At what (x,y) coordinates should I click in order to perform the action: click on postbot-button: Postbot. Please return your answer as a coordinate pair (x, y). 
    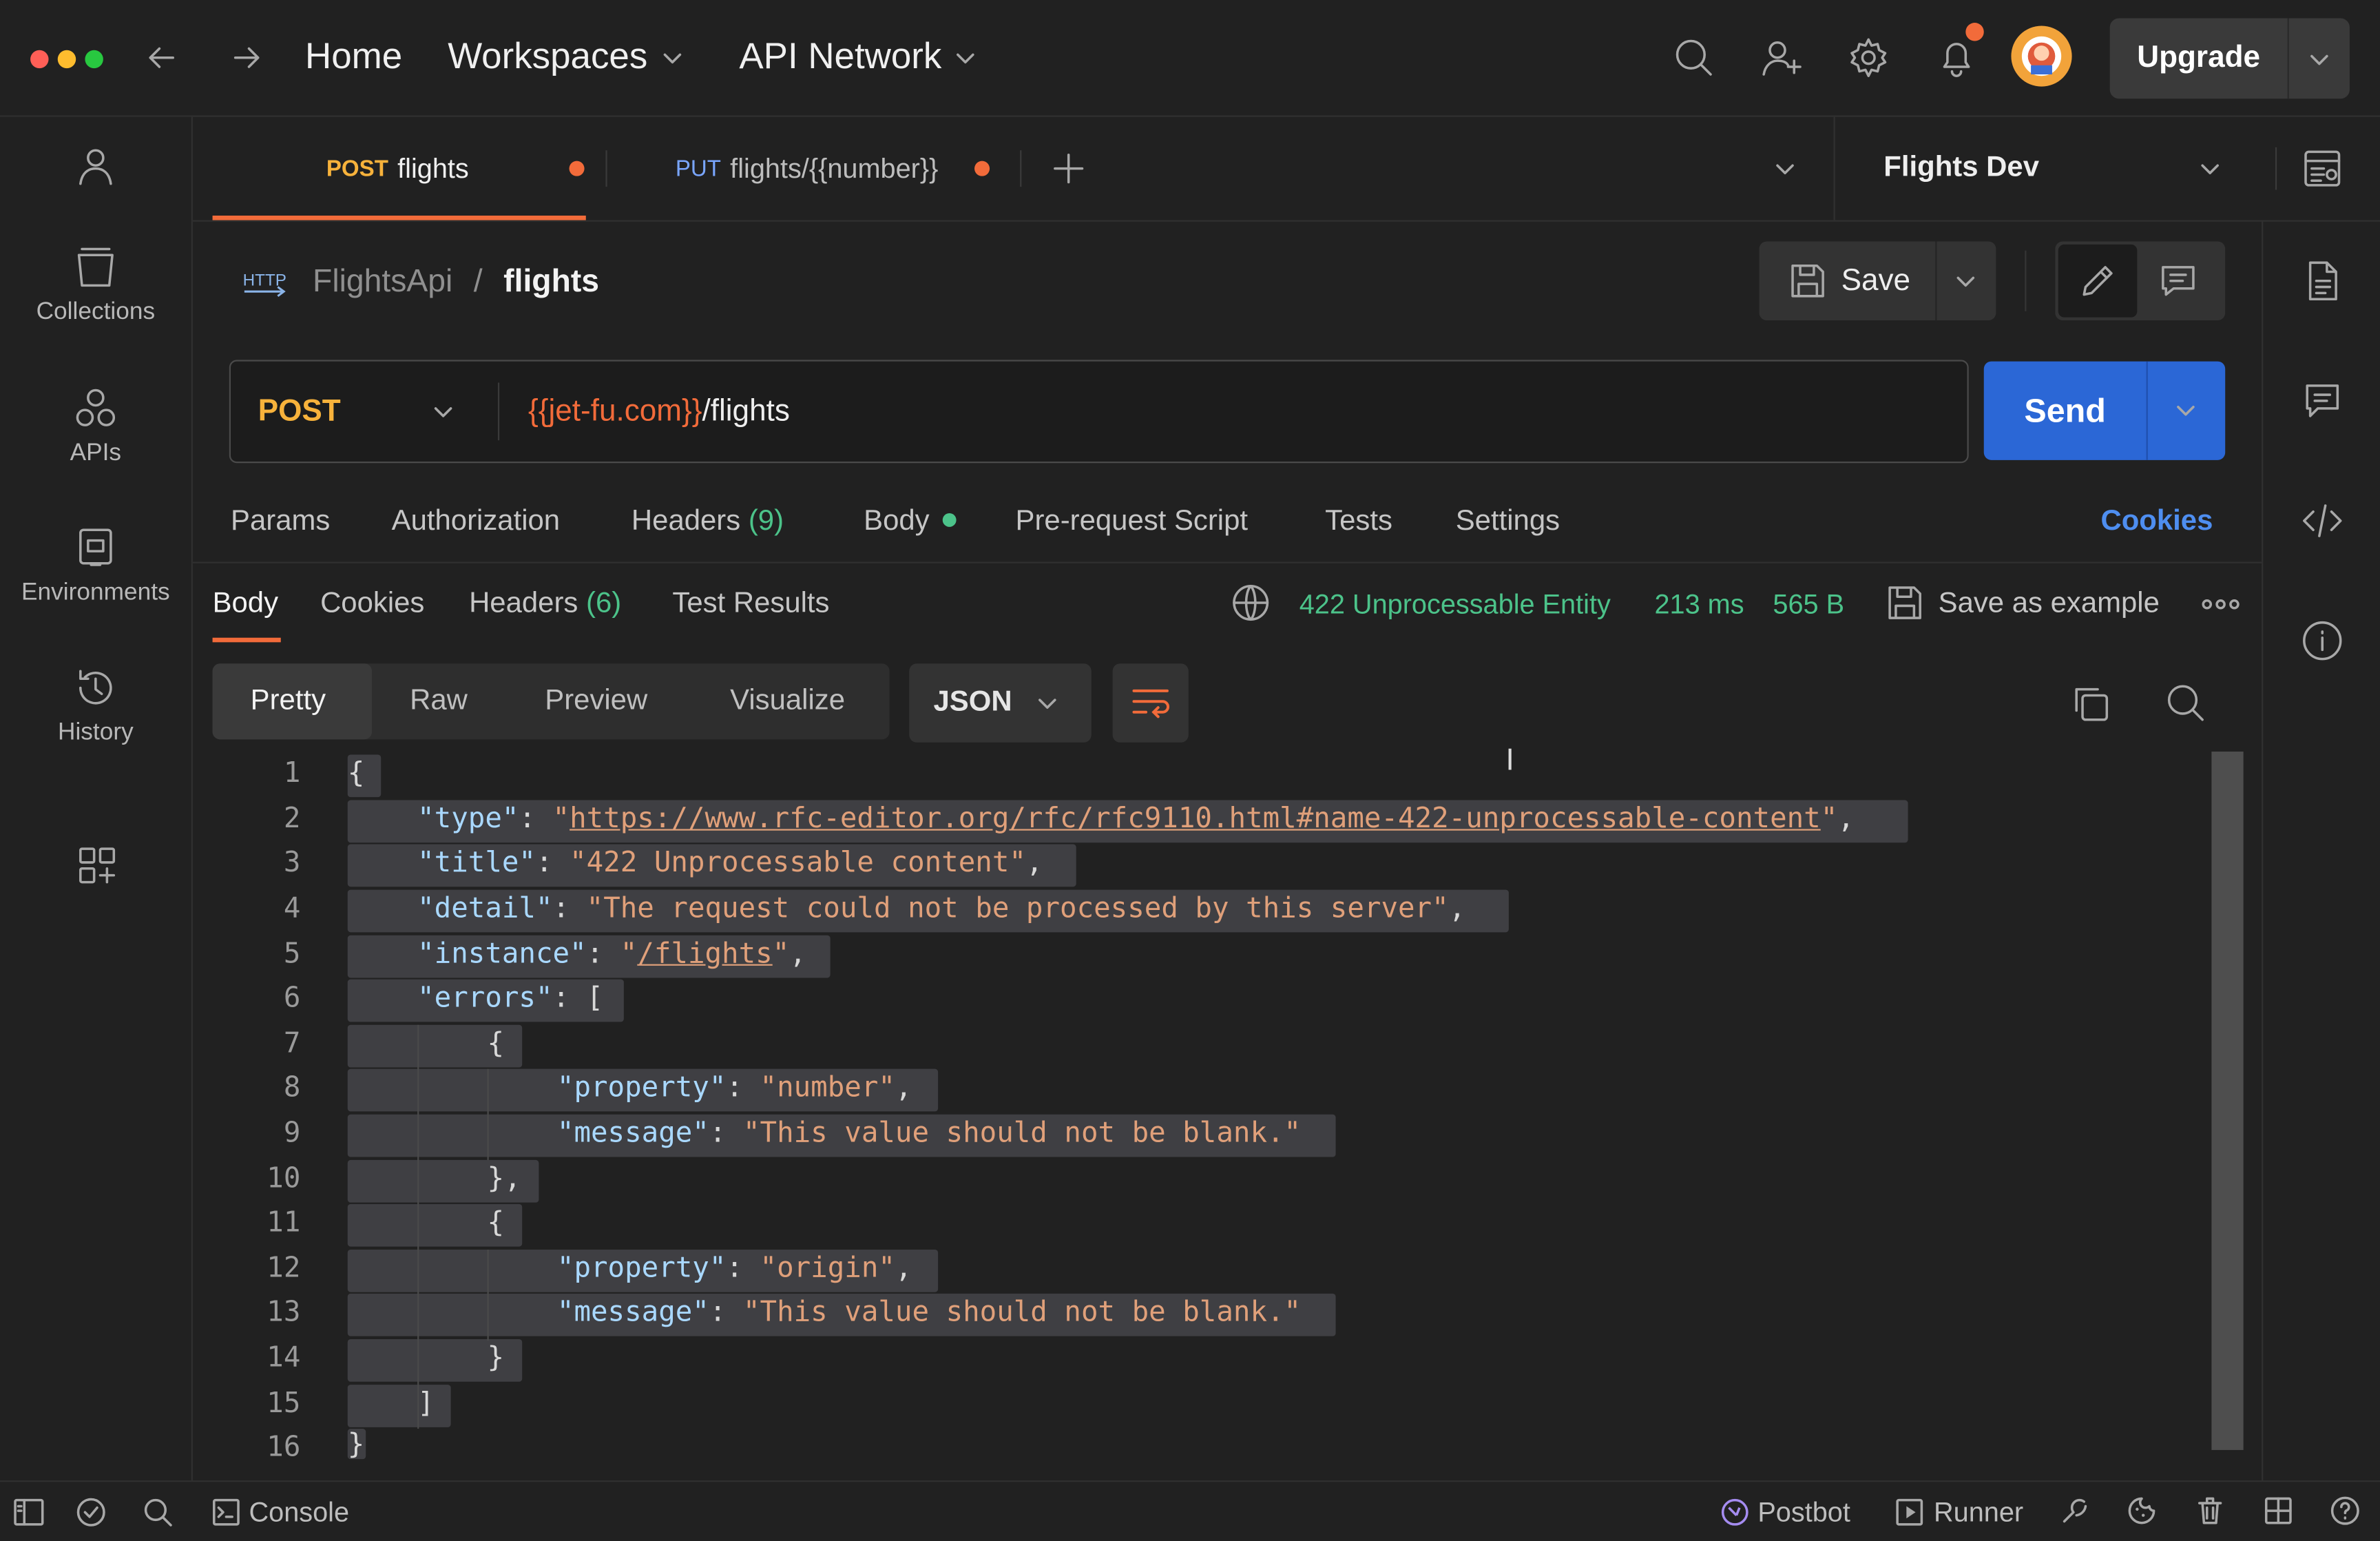
    Looking at the image, I should click on (1785, 1512).